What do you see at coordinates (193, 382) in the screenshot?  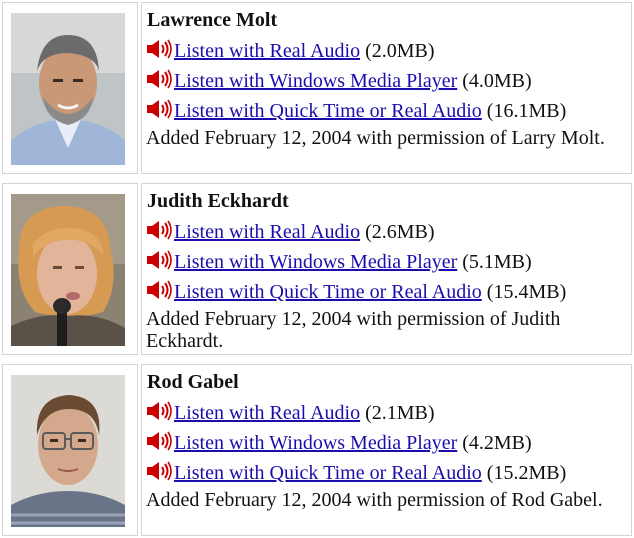 I see `person-name: Rod Gabel` at bounding box center [193, 382].